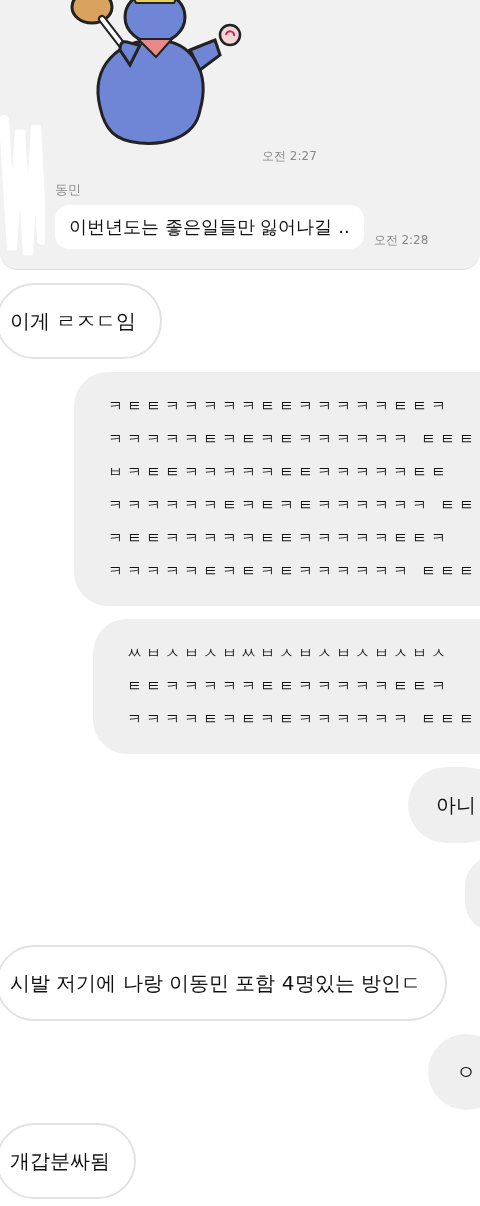 The height and width of the screenshot is (1206, 480). Describe the element at coordinates (68, 1161) in the screenshot. I see `message-bubble: 개갑분싸됨` at that location.